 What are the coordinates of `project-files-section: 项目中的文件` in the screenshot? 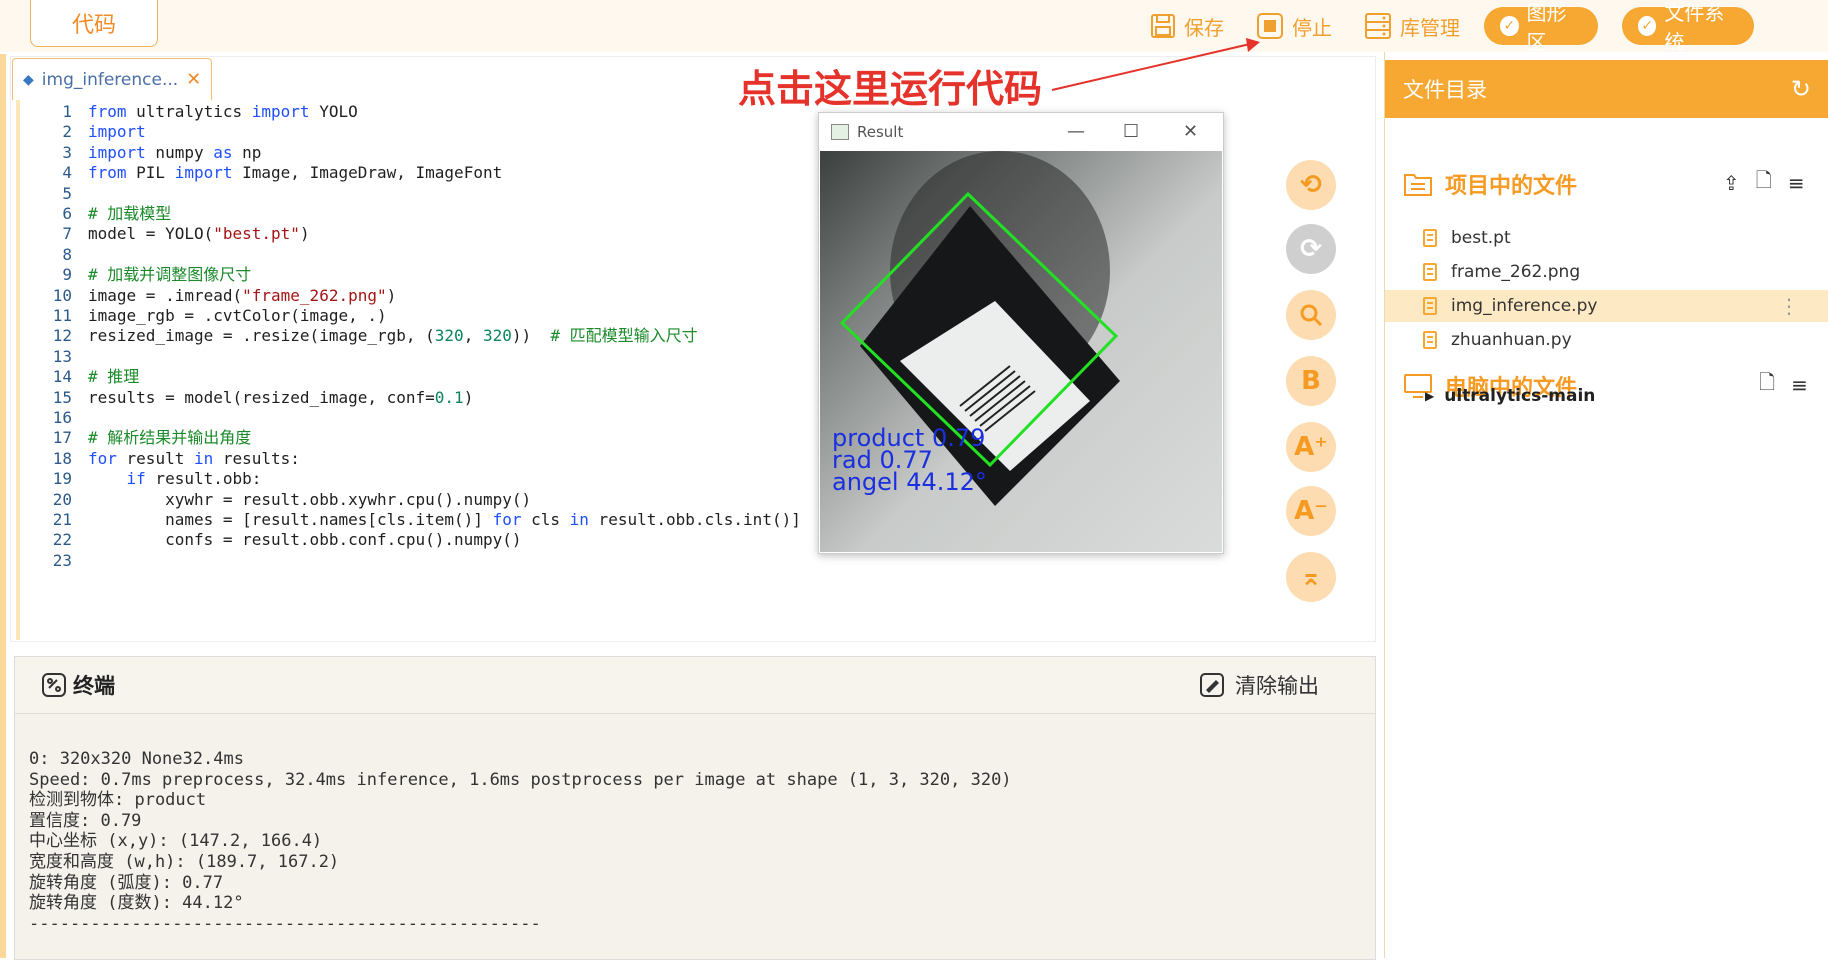 It's located at (1490, 184).